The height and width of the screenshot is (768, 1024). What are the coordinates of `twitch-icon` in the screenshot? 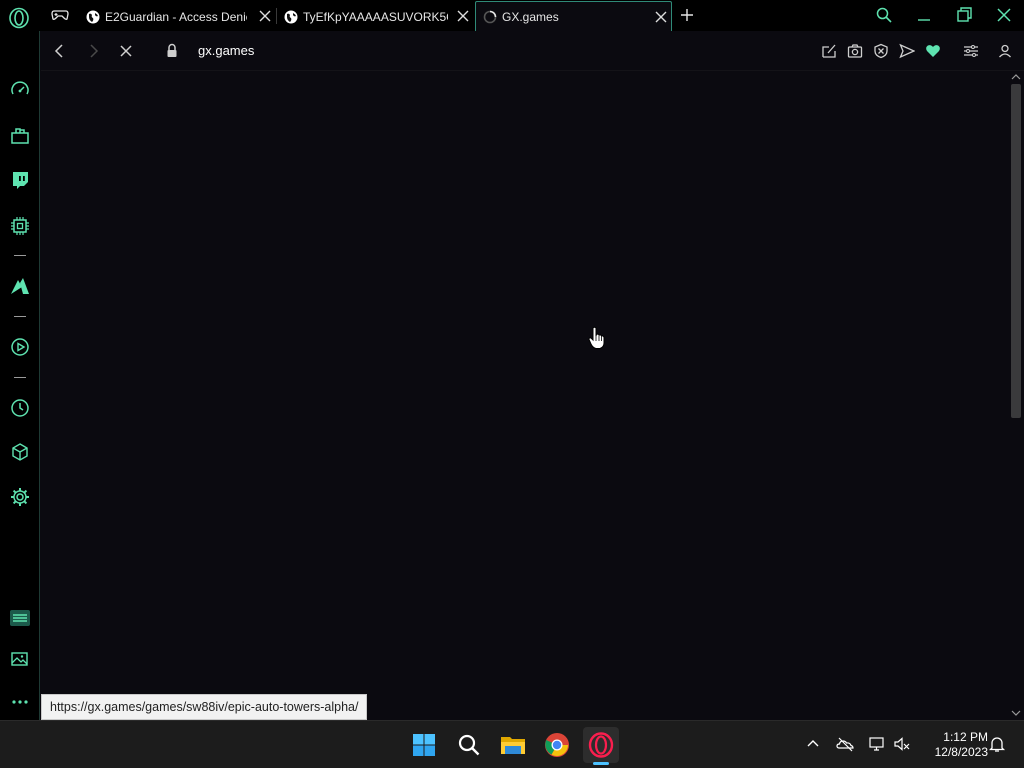 It's located at (20, 180).